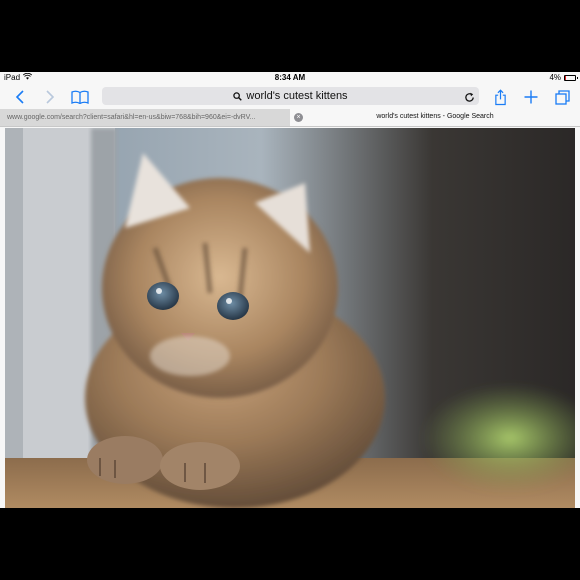  I want to click on status-bar: iPad 8:34 AM 4%, so click(290, 78).